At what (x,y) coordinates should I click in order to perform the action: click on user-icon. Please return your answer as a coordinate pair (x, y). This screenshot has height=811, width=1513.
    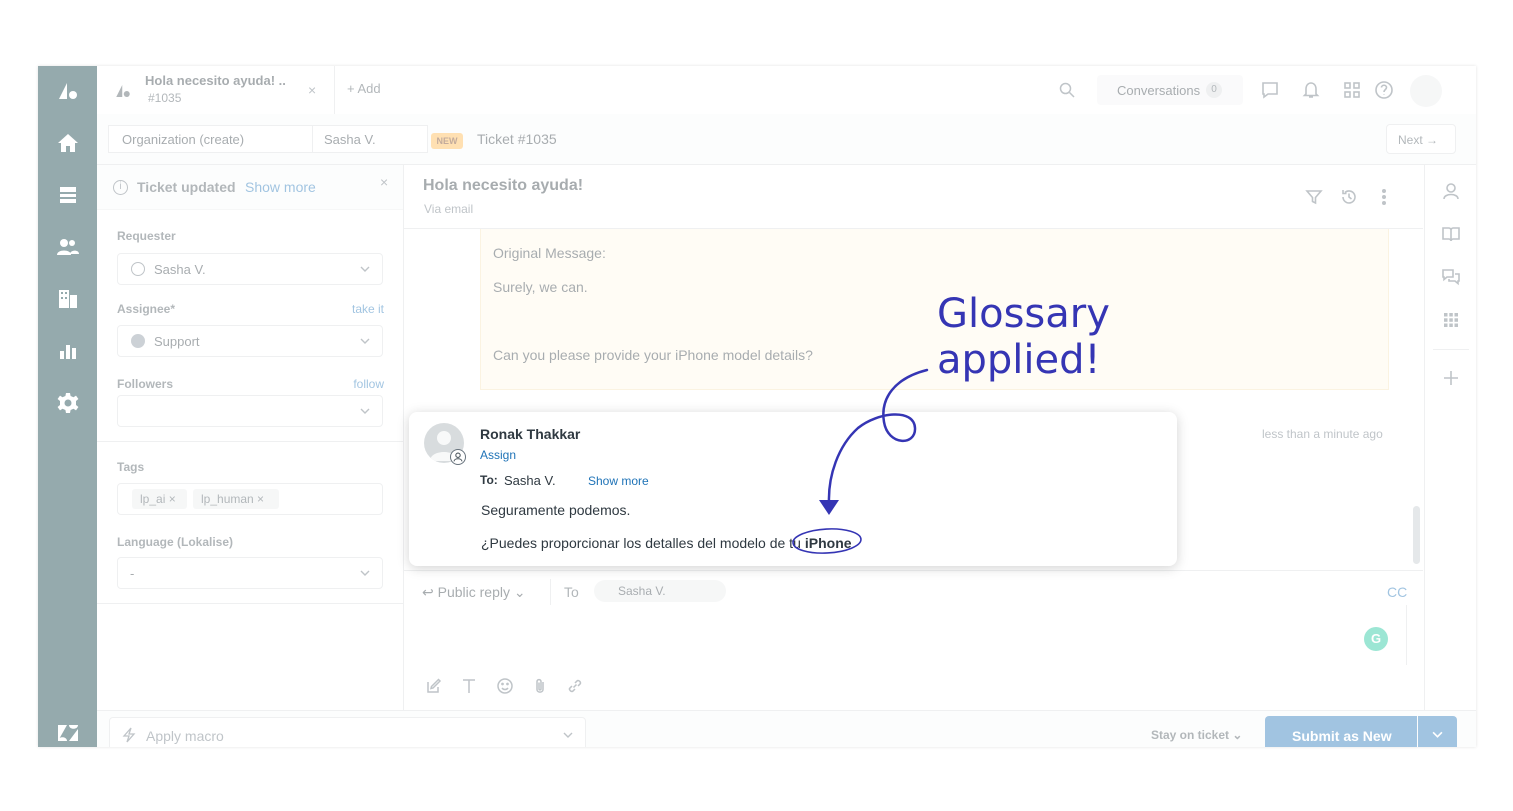
    Looking at the image, I should click on (138, 269).